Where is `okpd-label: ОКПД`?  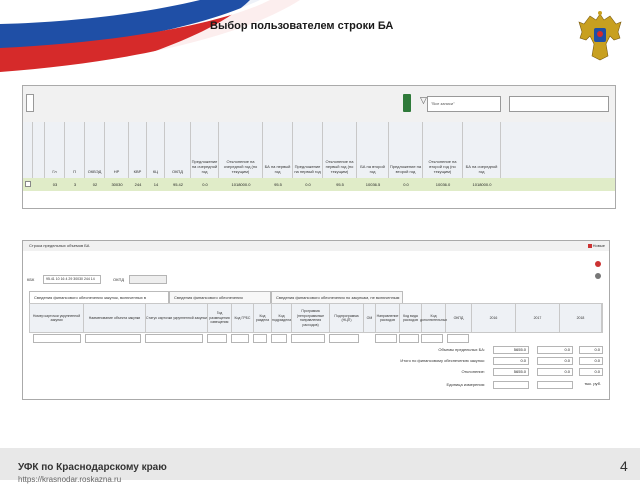
okpd-label: ОКПД is located at coordinates (119, 279).